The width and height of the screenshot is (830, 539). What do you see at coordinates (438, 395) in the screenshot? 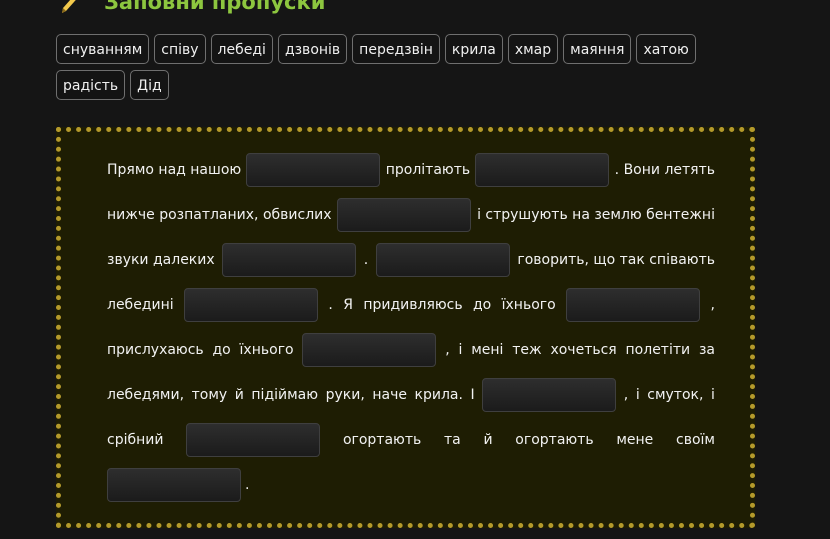
I see `text-segment: крила.` at bounding box center [438, 395].